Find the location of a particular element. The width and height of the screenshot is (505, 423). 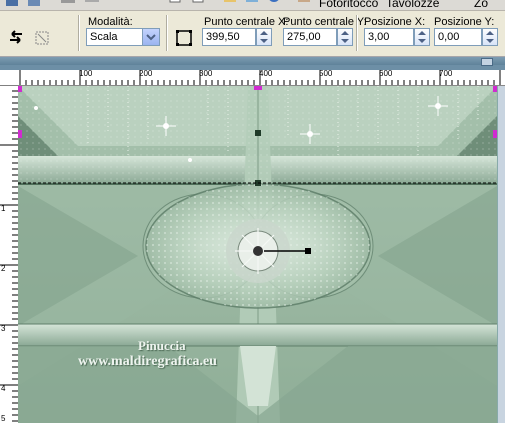

paste-icon is located at coordinates (198, 4).